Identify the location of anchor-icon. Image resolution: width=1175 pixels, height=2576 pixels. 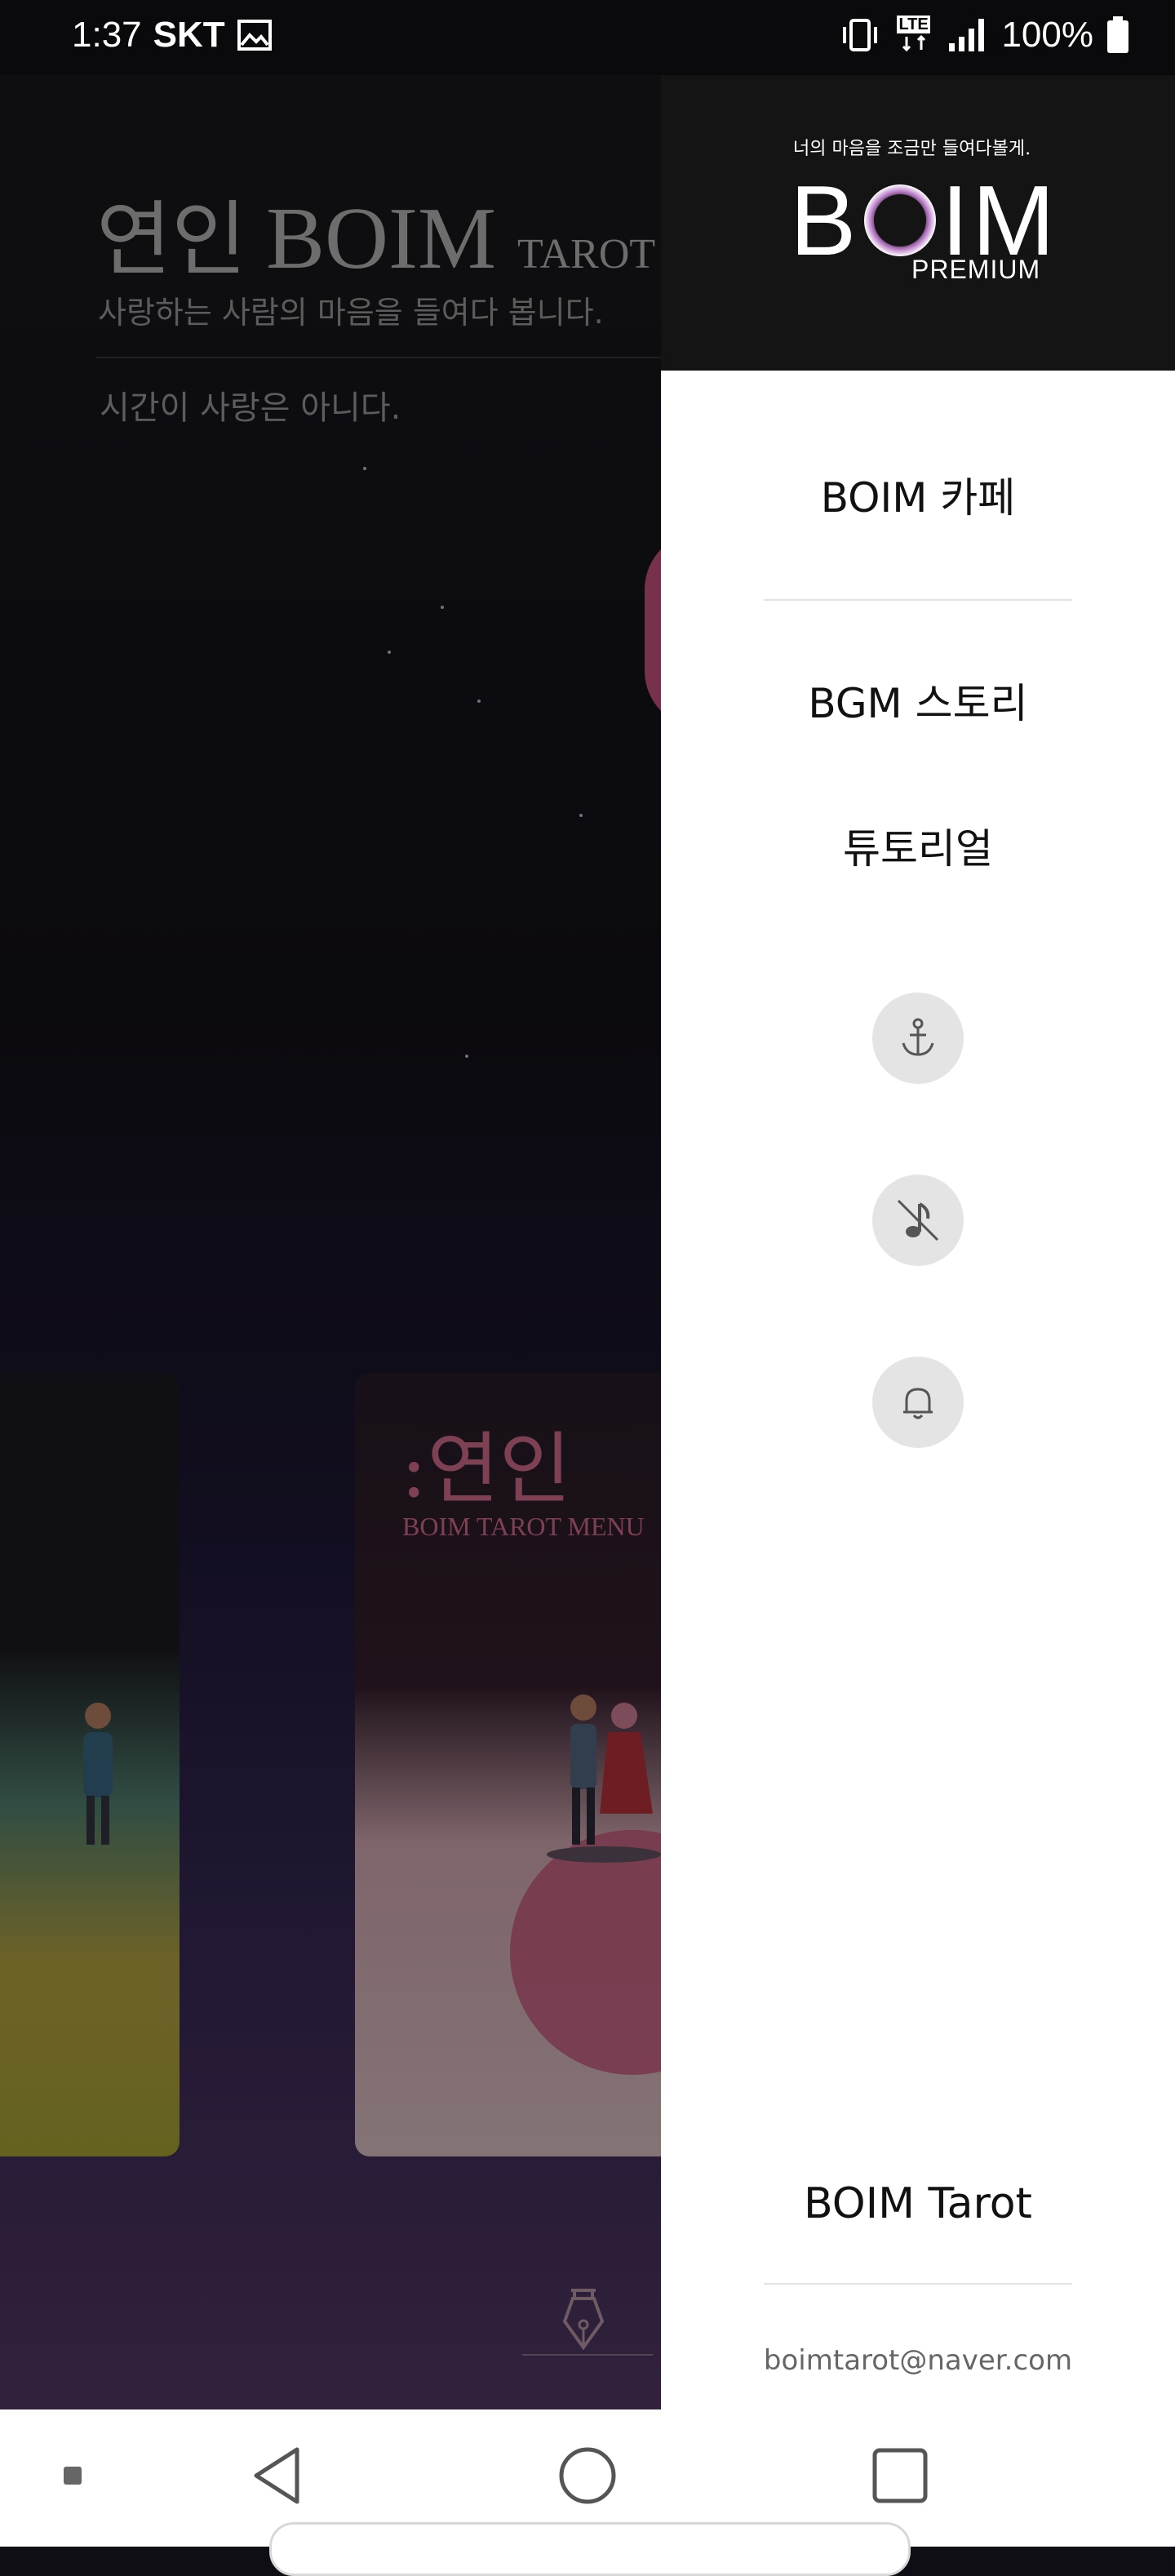
(918, 1037).